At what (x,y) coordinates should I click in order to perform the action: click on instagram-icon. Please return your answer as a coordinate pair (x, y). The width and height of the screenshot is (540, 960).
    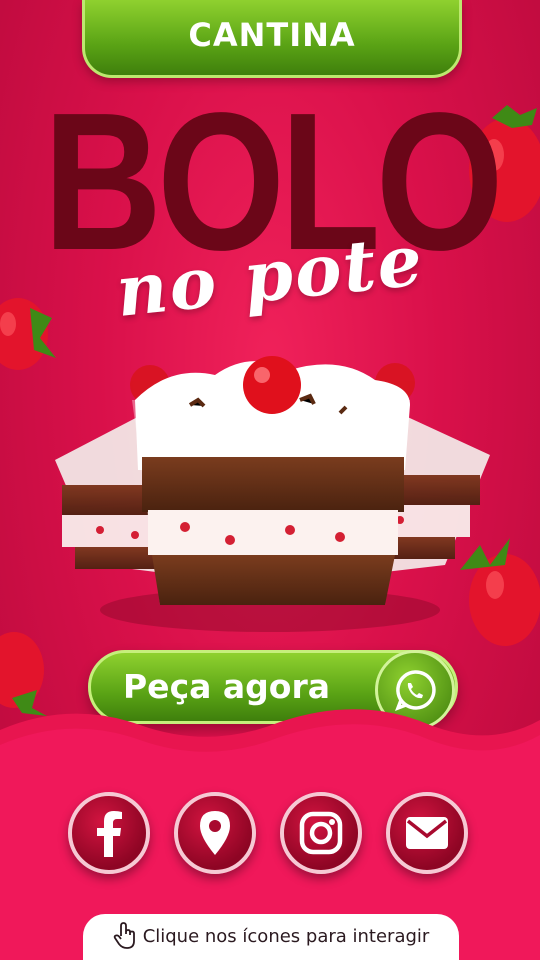
    Looking at the image, I should click on (321, 833).